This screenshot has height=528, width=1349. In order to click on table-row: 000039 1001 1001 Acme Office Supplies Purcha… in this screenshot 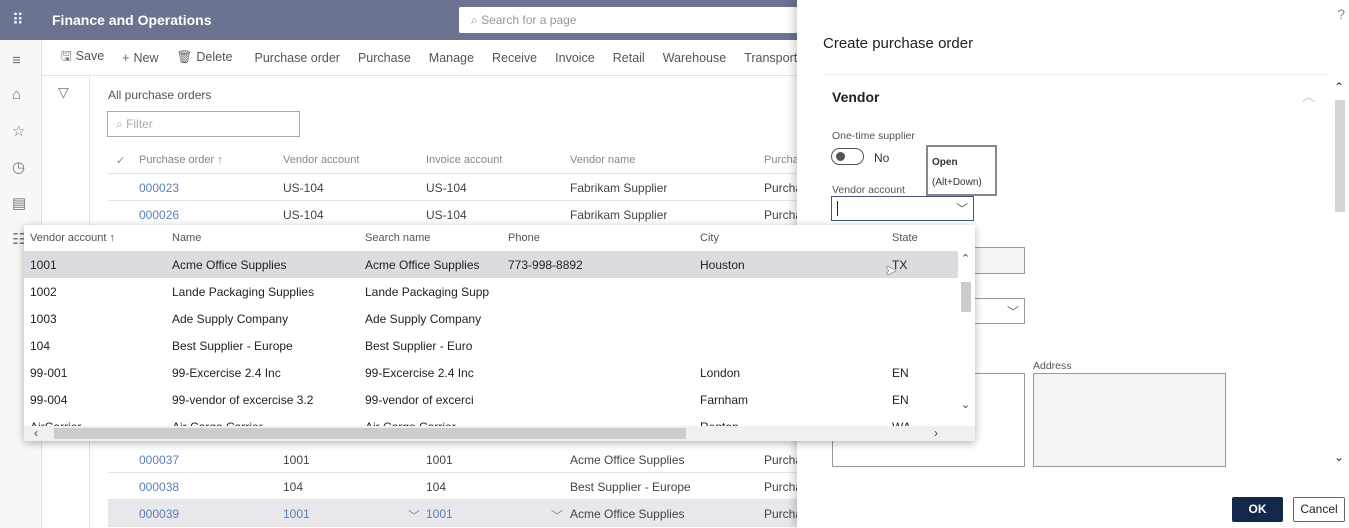, I will do `click(455, 513)`.